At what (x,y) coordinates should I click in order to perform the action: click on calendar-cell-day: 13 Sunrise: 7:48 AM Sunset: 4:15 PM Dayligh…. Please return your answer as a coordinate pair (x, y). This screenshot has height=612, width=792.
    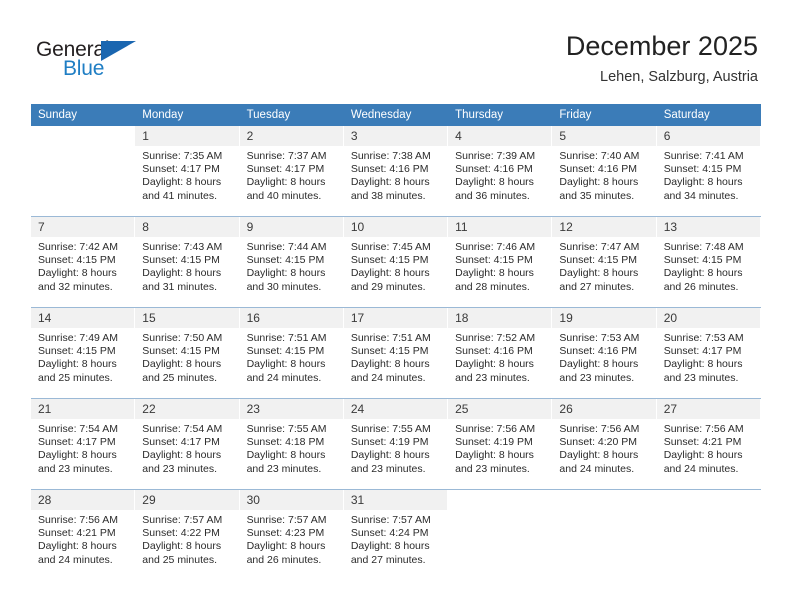
    Looking at the image, I should click on (708, 262).